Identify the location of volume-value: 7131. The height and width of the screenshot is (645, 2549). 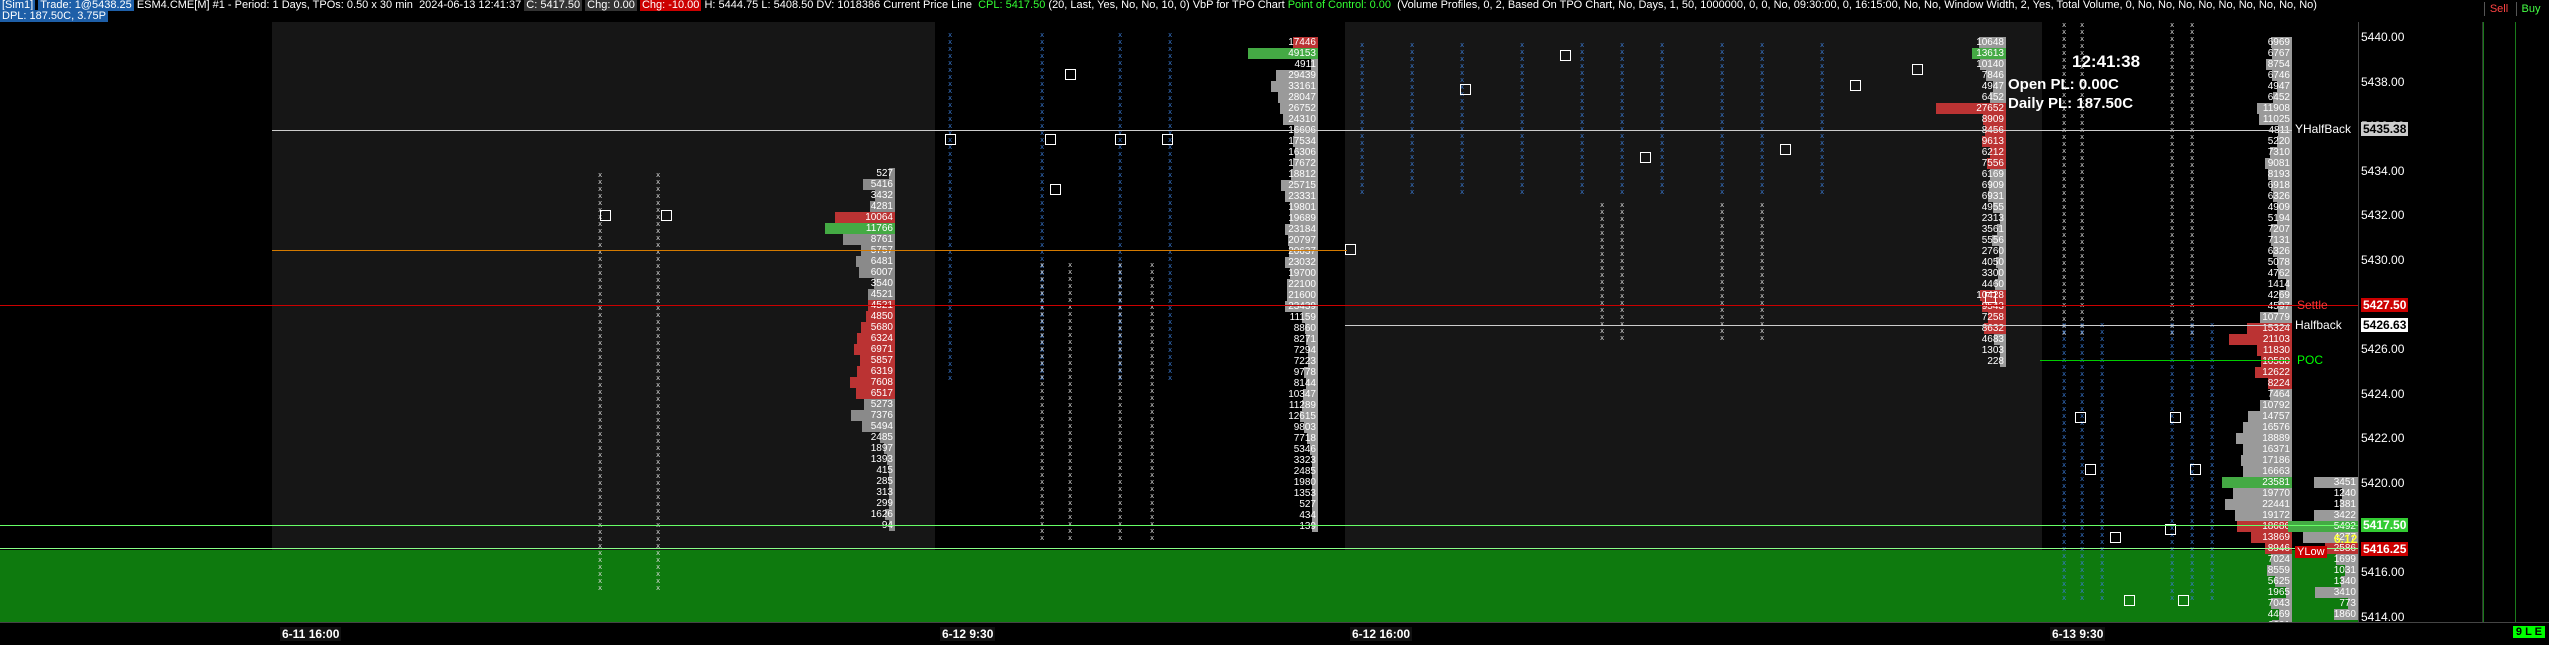
(2278, 240).